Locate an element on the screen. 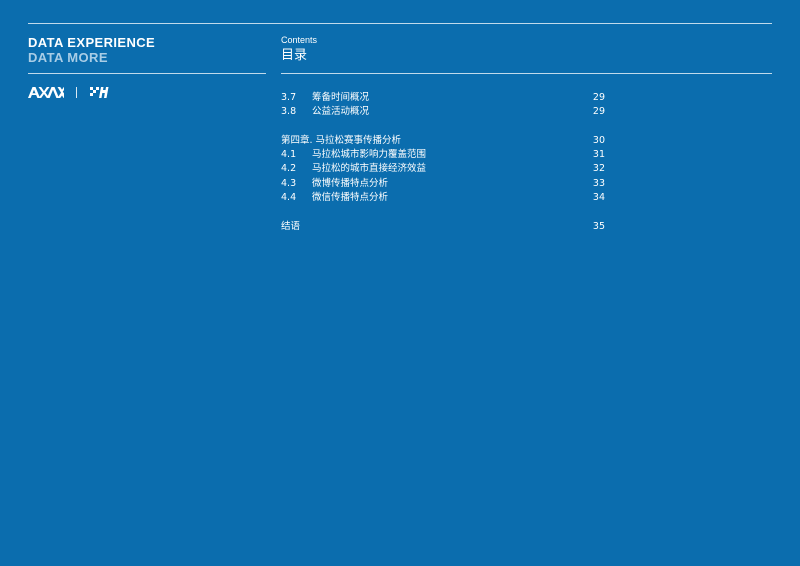 The image size is (800, 566). brand-title: DATA EXPERIENCE DATA MORE is located at coordinates (91, 50).